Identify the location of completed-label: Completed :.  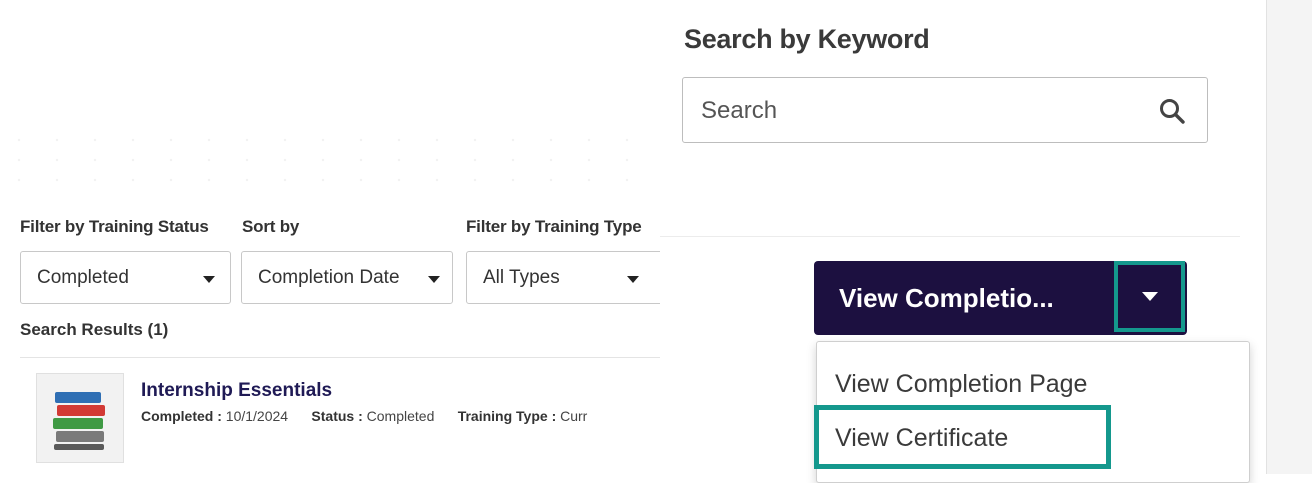
(181, 416).